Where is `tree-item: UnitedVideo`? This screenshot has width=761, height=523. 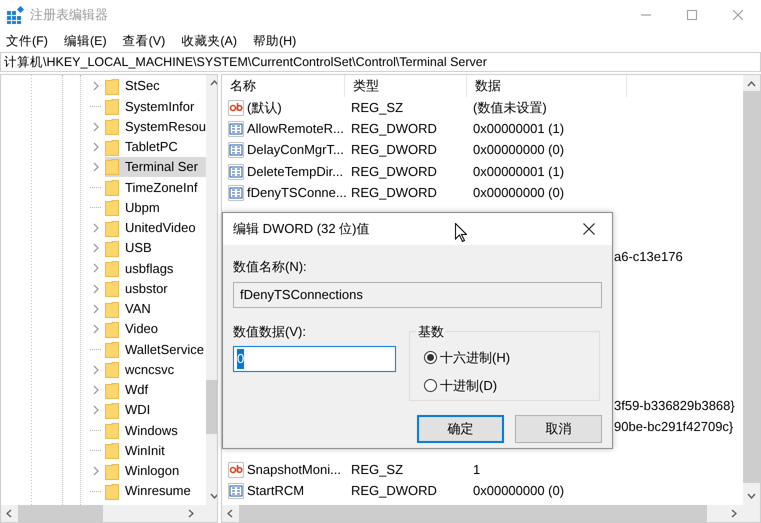 tree-item: UnitedVideo is located at coordinates (160, 228).